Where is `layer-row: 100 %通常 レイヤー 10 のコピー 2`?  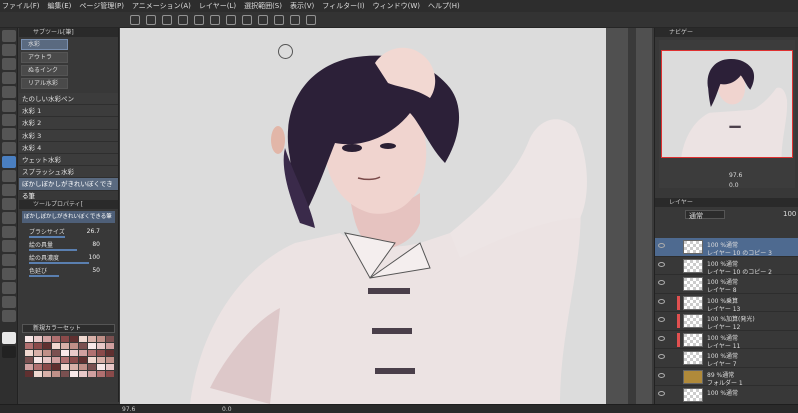 layer-row: 100 %通常 レイヤー 10 のコピー 2 is located at coordinates (726, 266).